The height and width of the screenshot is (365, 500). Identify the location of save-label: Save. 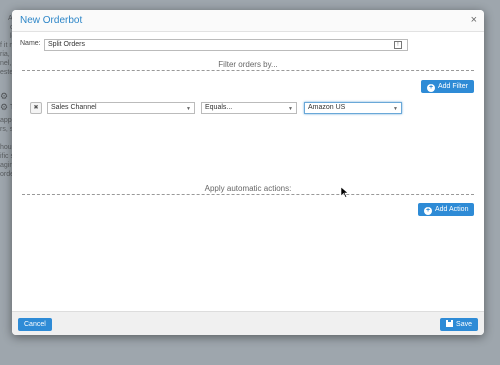
(464, 324).